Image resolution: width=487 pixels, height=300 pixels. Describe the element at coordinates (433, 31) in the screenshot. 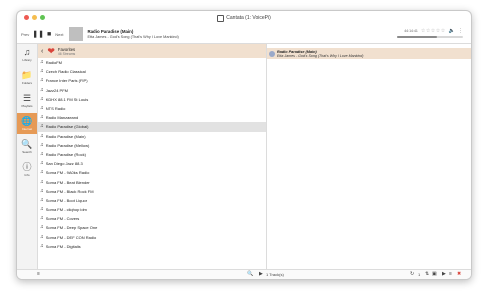

I see `rating-stars: ☆☆☆☆☆` at that location.